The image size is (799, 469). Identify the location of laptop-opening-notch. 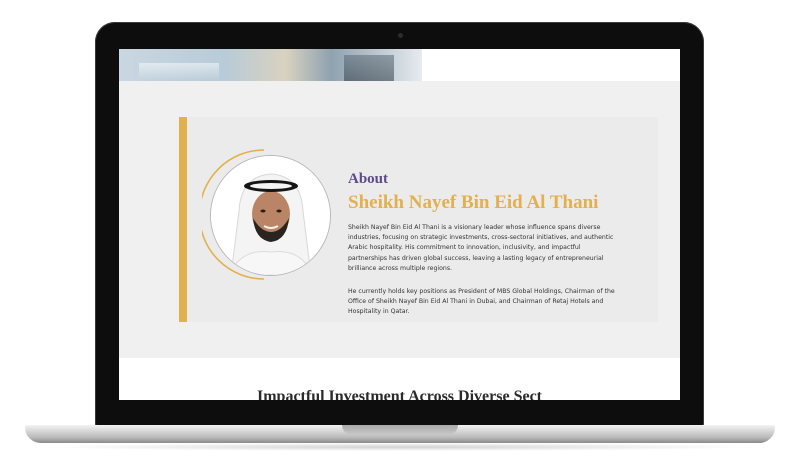
(400, 430).